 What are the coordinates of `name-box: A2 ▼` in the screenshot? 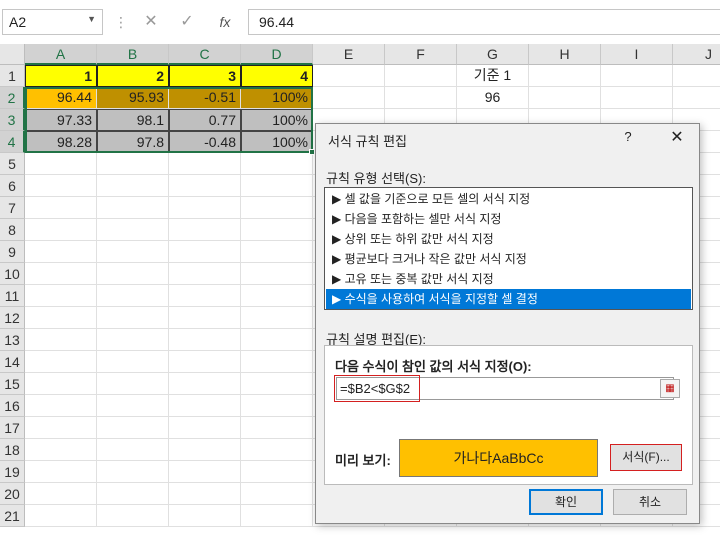 It's located at (52, 22).